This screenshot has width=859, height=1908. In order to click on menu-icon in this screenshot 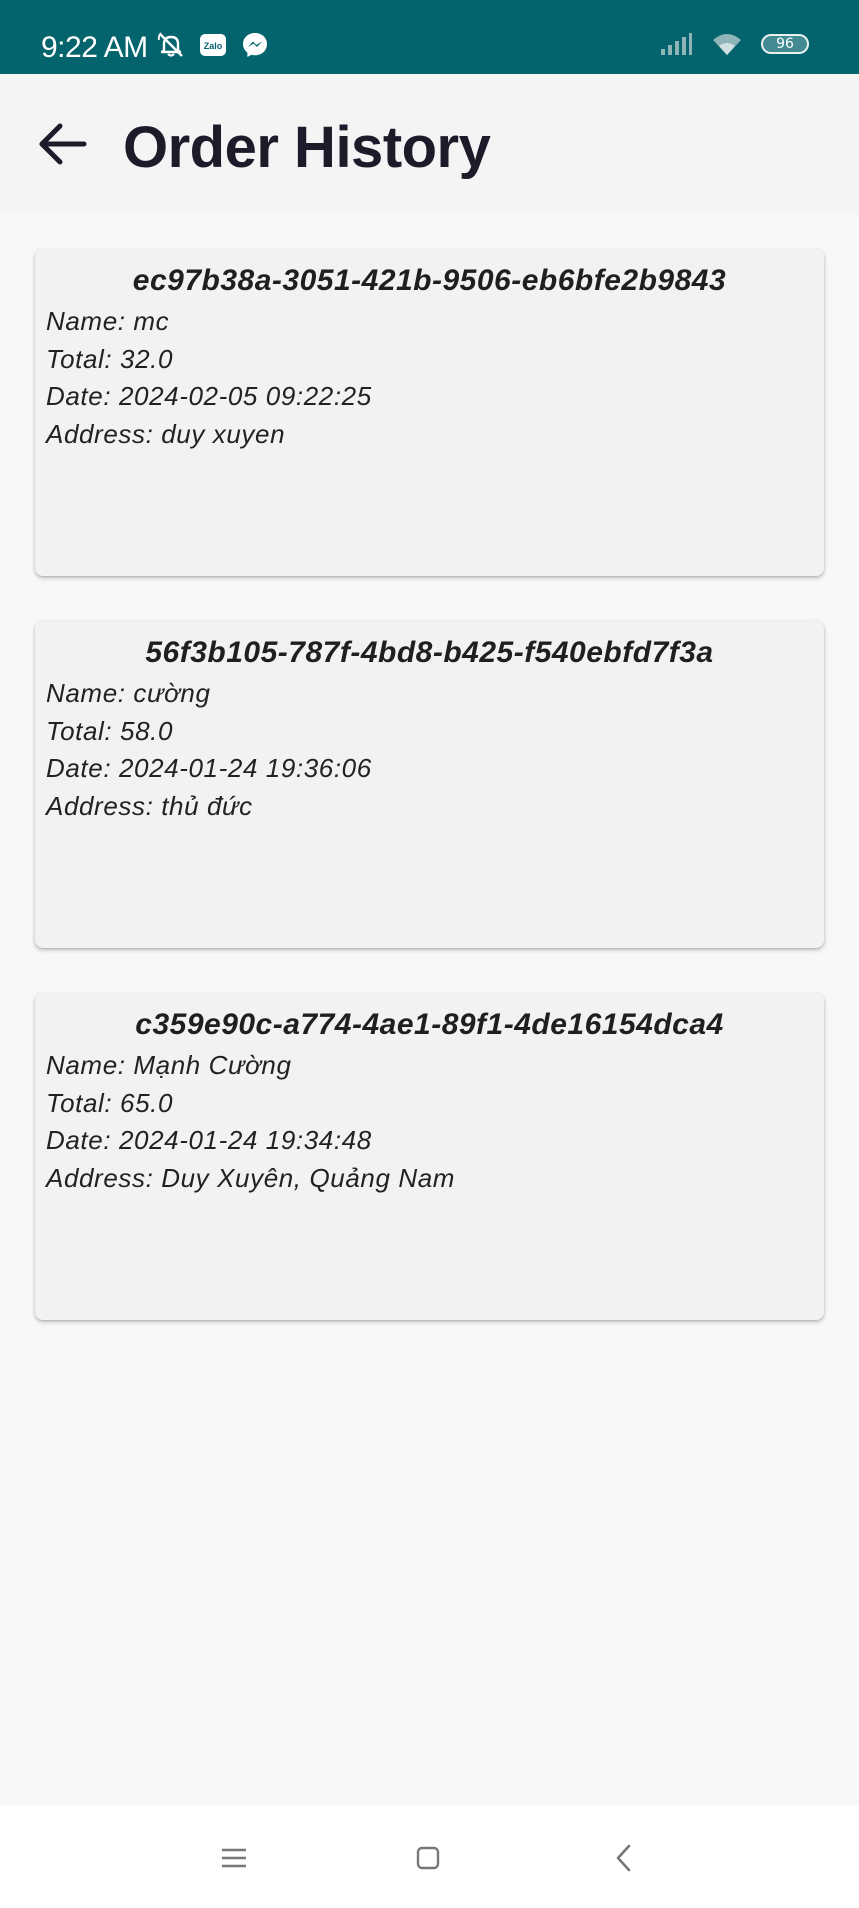, I will do `click(234, 1858)`.